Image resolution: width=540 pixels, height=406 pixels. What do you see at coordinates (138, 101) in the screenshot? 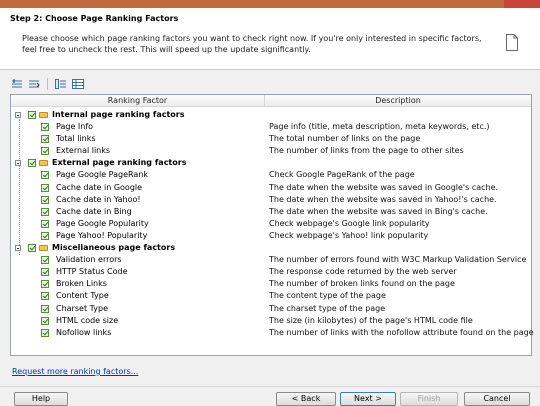
I see `column-header-ranking-factor: Ranking Factor` at bounding box center [138, 101].